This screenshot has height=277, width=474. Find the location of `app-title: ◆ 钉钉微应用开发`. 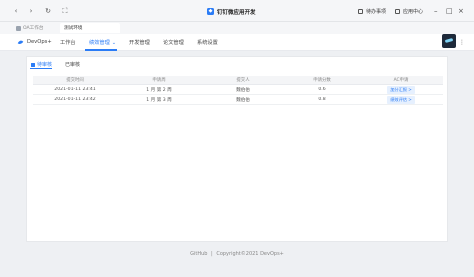

app-title: ◆ 钉钉微应用开发 is located at coordinates (231, 11).